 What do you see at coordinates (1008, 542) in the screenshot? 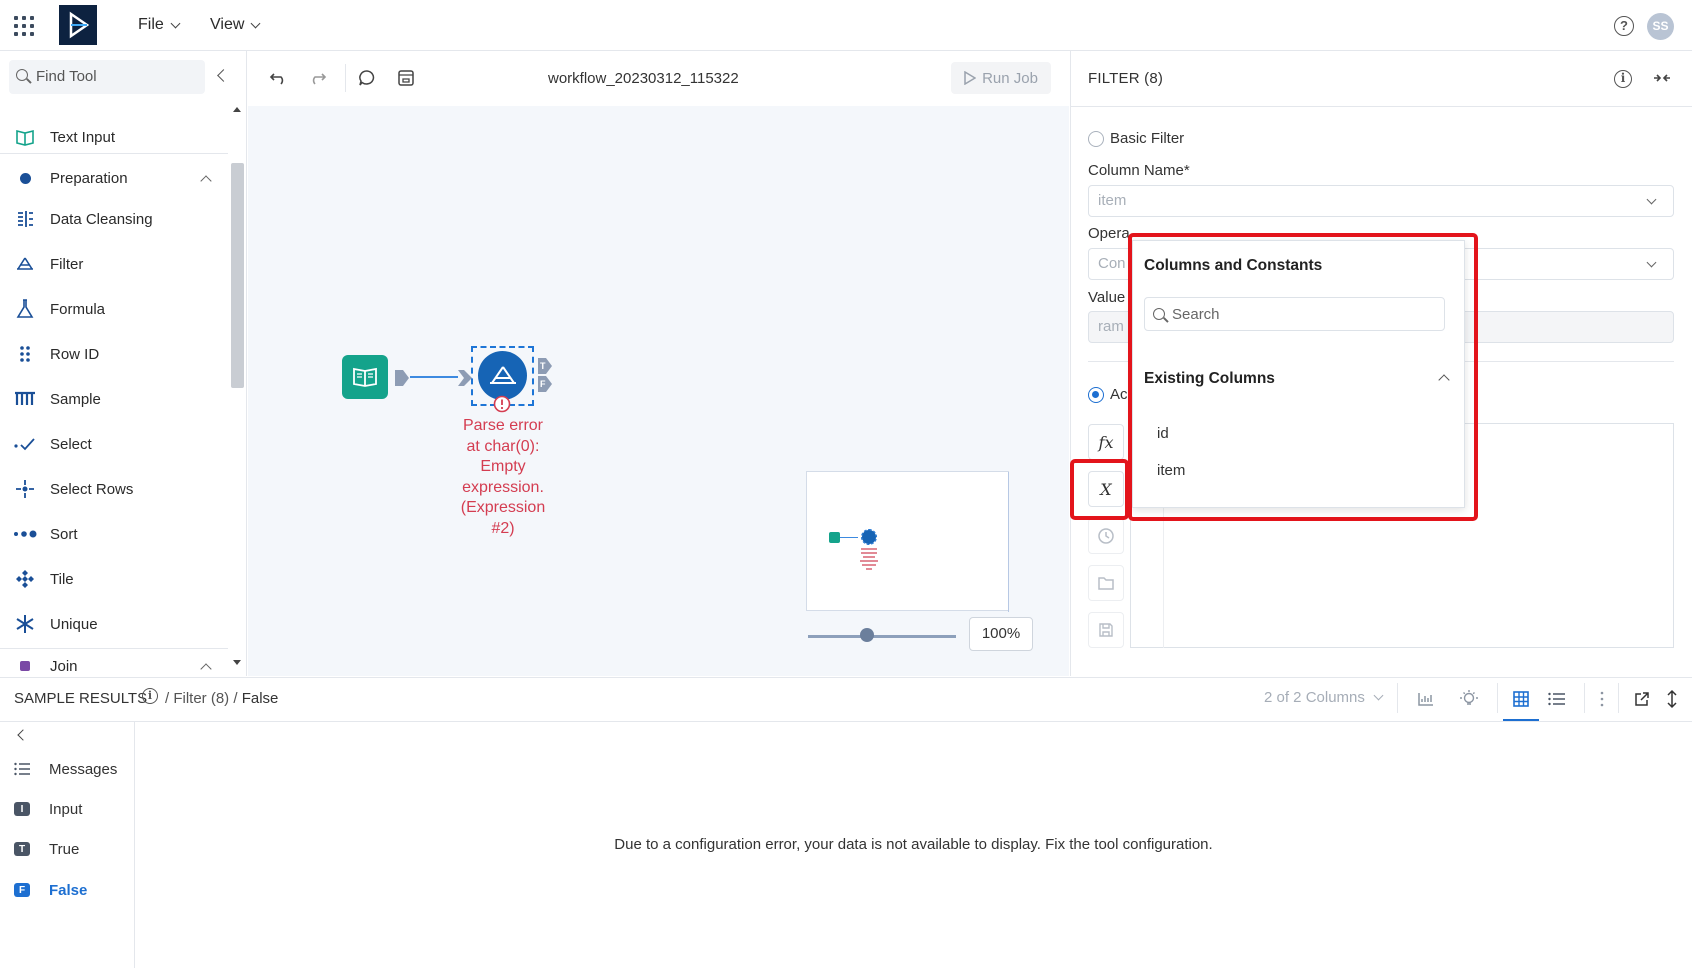
I see `minimap-viewport-edge` at bounding box center [1008, 542].